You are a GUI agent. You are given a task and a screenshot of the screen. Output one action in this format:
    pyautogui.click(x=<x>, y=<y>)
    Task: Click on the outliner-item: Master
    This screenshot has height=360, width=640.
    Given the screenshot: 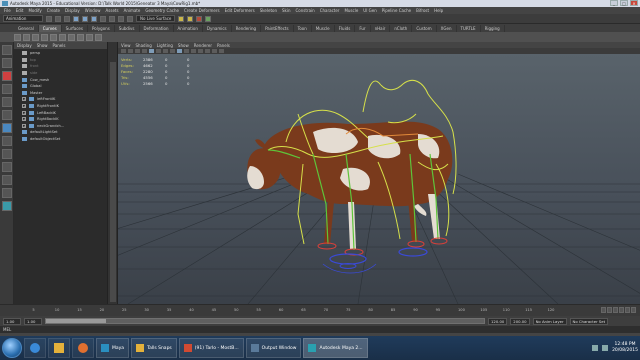 What is the action you would take?
    pyautogui.click(x=61, y=93)
    